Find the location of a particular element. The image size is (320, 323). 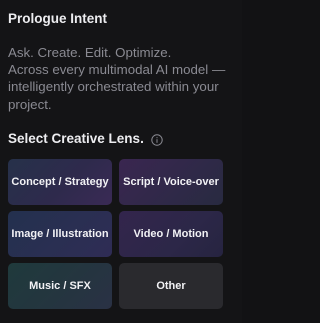

lens-video-motion-button: Video / Motion is located at coordinates (171, 234).